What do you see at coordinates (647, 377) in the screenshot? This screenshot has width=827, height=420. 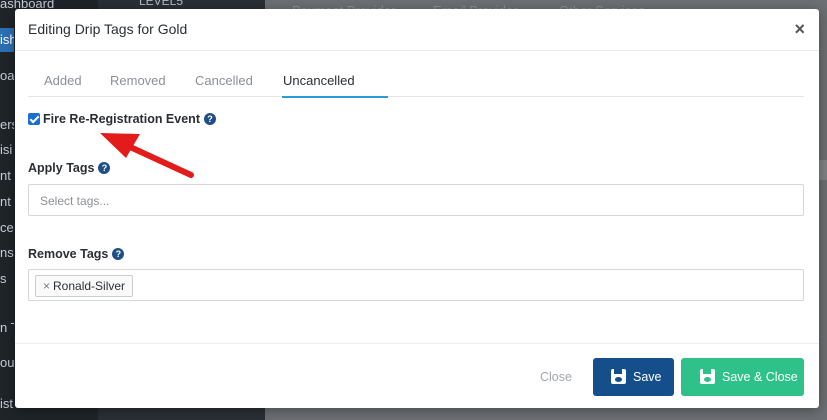 I see `save-button-label: Save` at bounding box center [647, 377].